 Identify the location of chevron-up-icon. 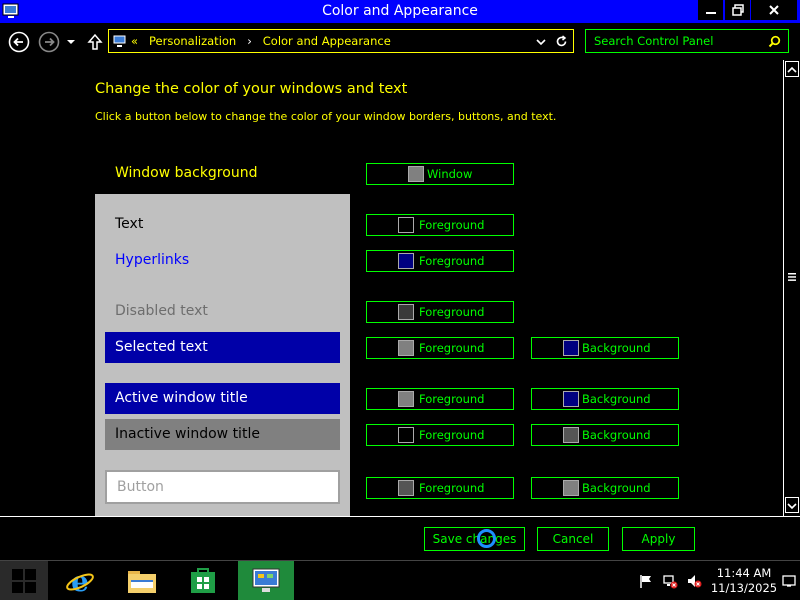
(792, 69).